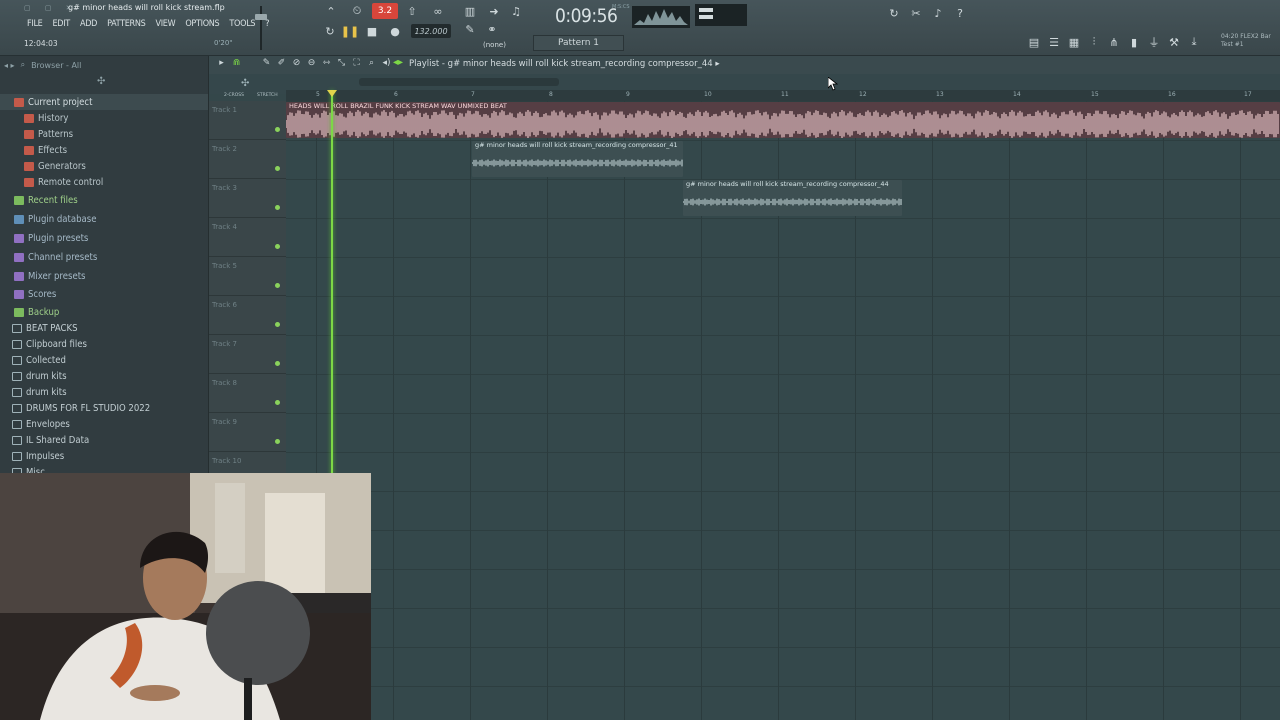  Describe the element at coordinates (470, 11) in the screenshot. I see `piano-icon: ▥` at that location.